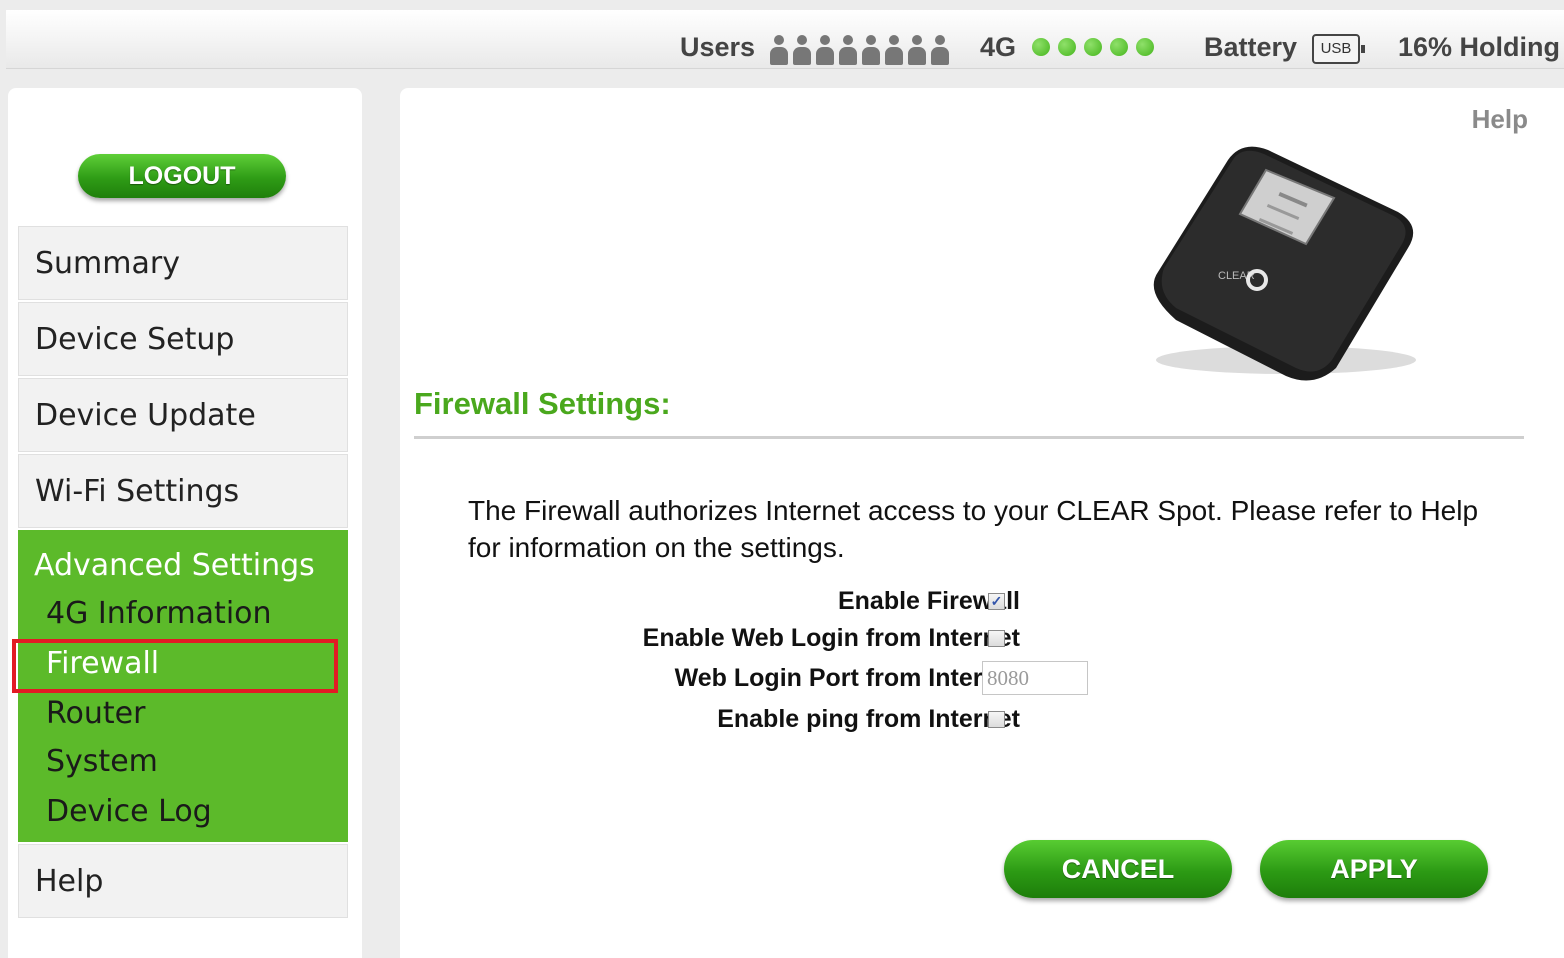 The image size is (1564, 958). What do you see at coordinates (847, 678) in the screenshot?
I see `web-login-port-label: Web Login Port from Internet` at bounding box center [847, 678].